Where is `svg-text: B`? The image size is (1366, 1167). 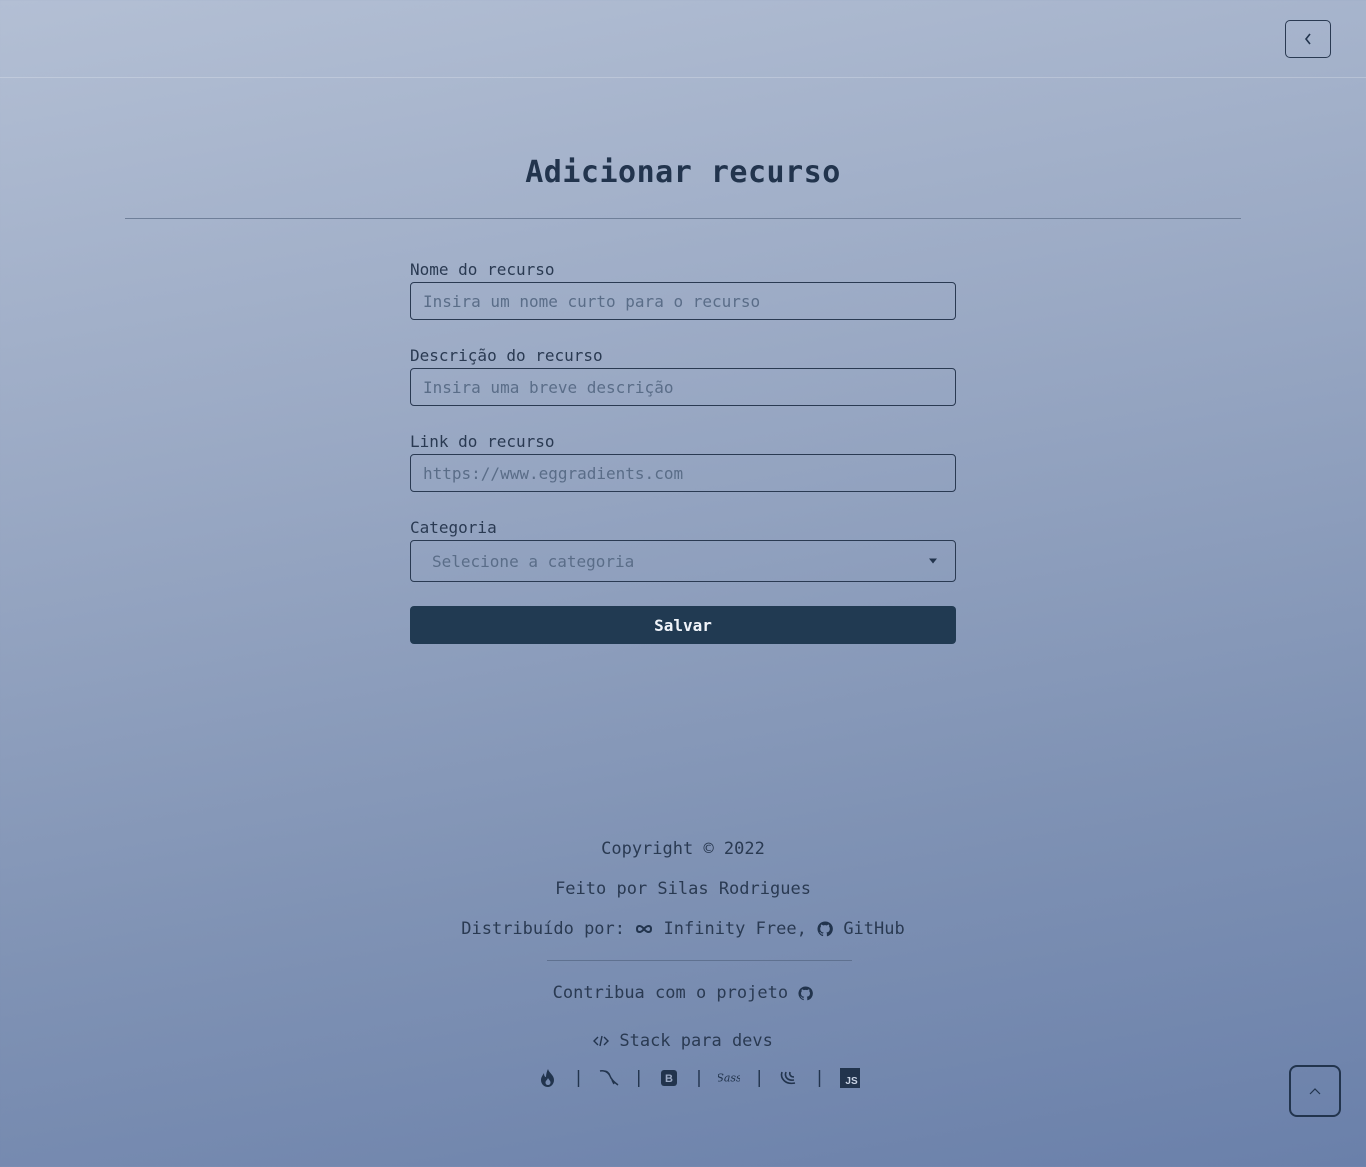
svg-text: B is located at coordinates (669, 1079).